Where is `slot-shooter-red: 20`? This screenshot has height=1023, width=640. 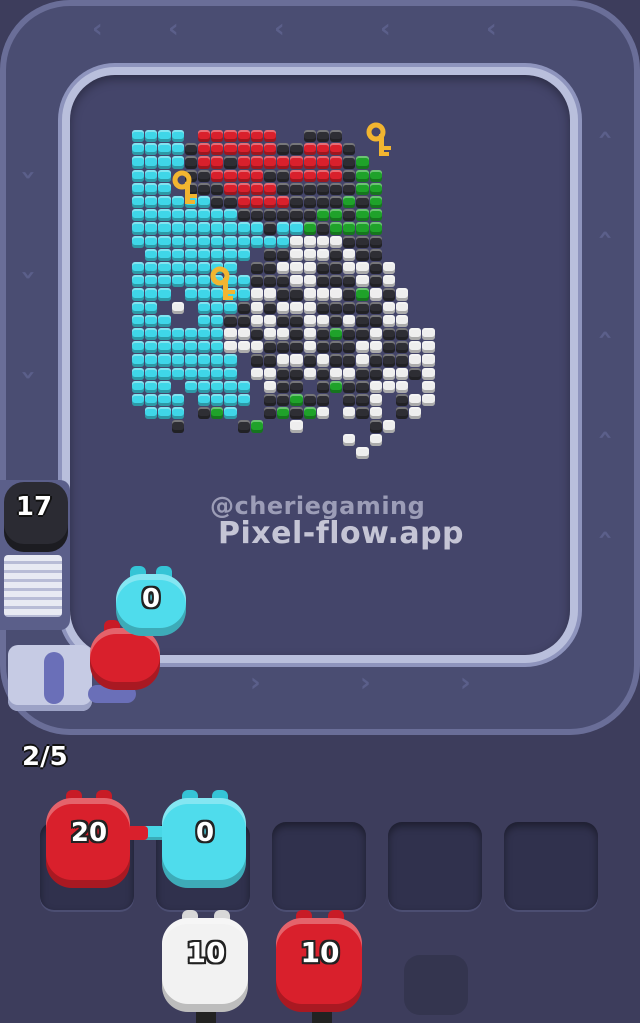
slot-shooter-red: 20 is located at coordinates (89, 840).